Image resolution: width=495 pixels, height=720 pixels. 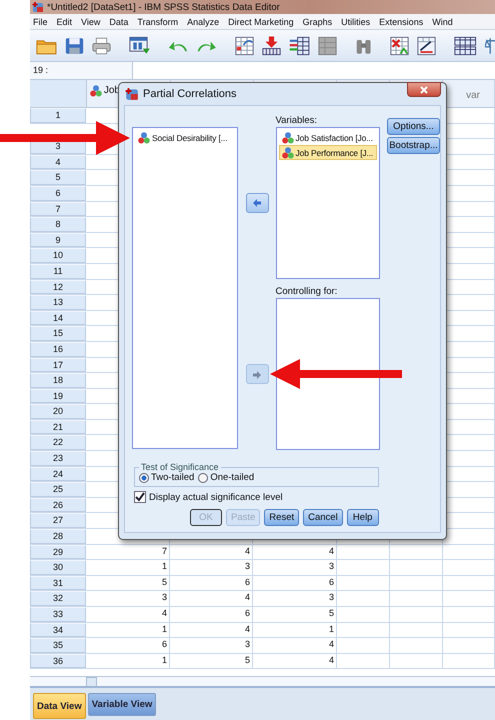 I want to click on row-header: 10, so click(x=58, y=255).